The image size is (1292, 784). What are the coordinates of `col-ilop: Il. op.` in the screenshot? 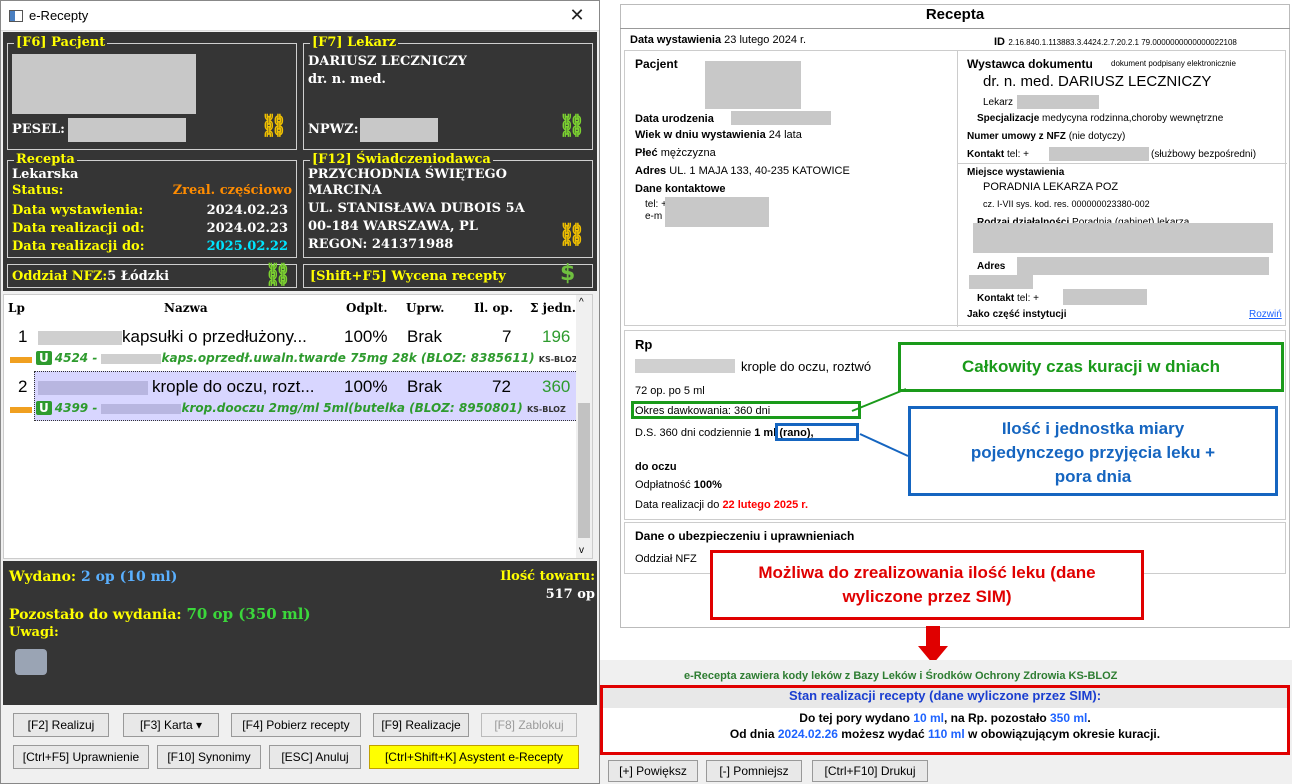 It's located at (494, 308).